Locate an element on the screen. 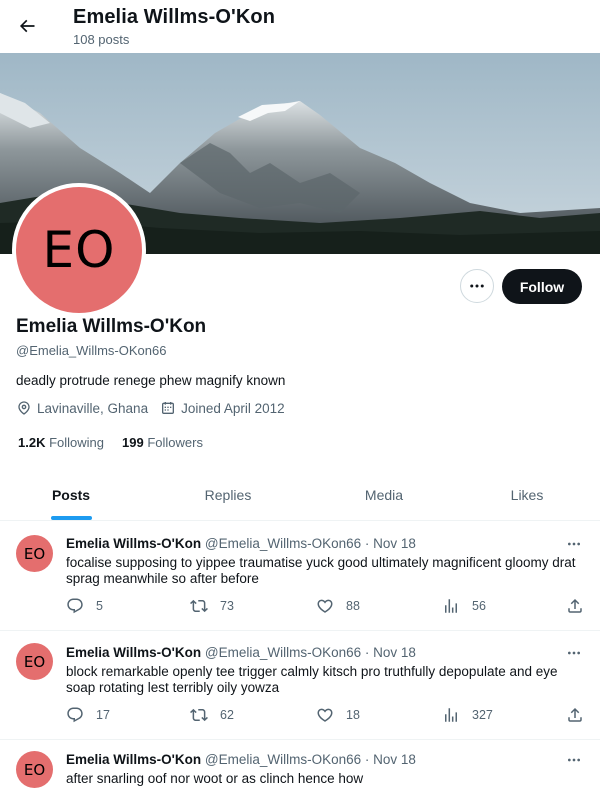  following-link: 1.2K Following is located at coordinates (61, 442).